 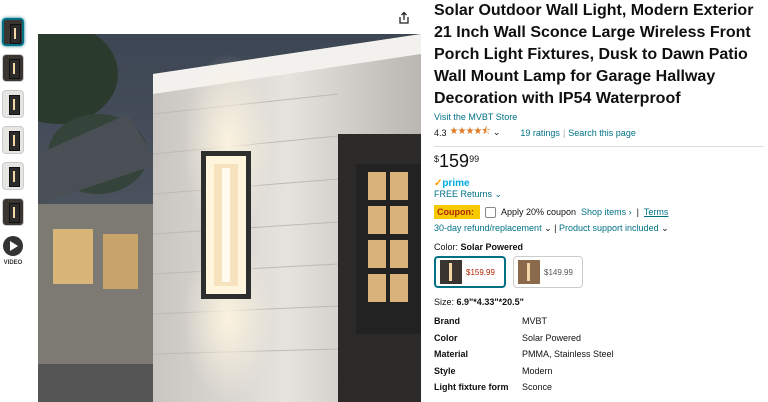 What do you see at coordinates (470, 132) in the screenshot?
I see `star-rating-icon: ★★★★⯪` at bounding box center [470, 132].